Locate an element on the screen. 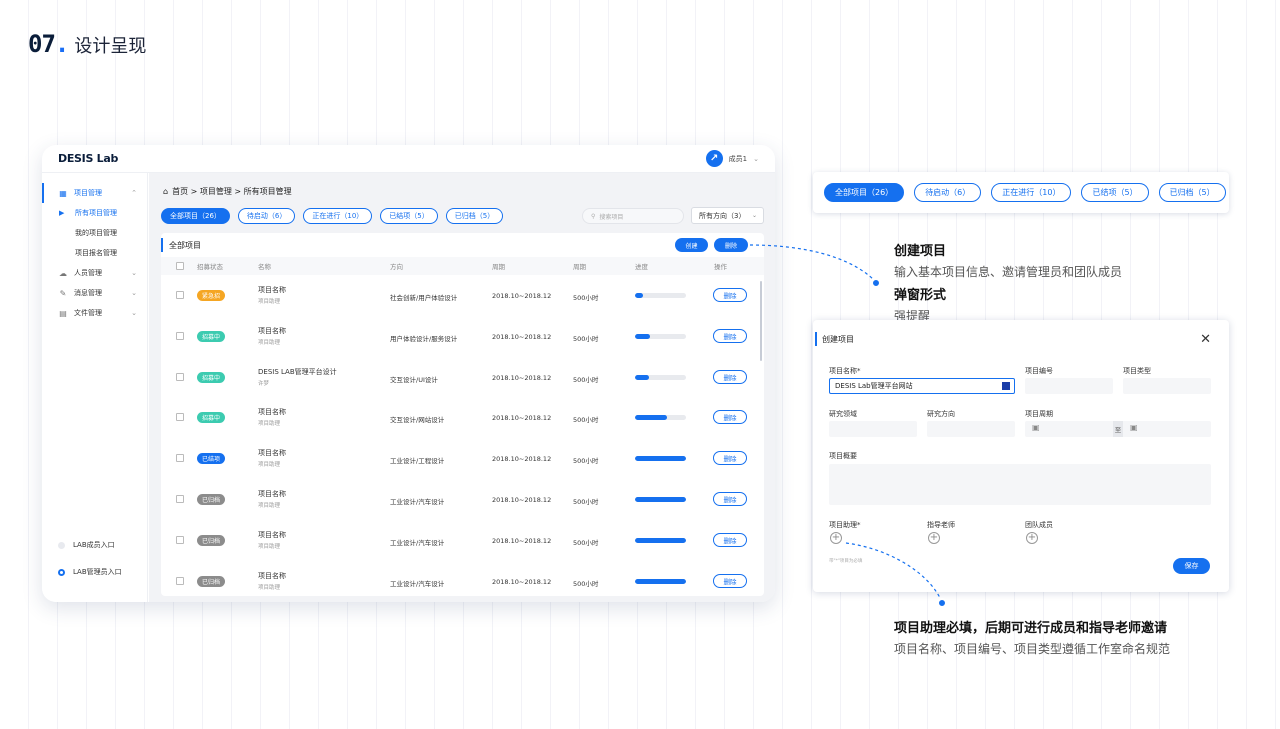  connector-lines is located at coordinates (848, 426).